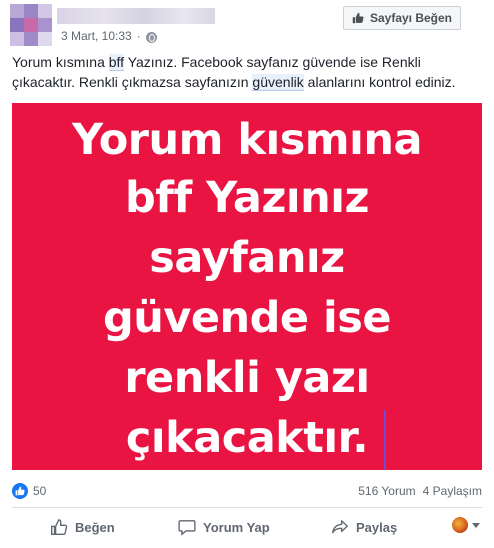  I want to click on profile-avatar, so click(460, 525).